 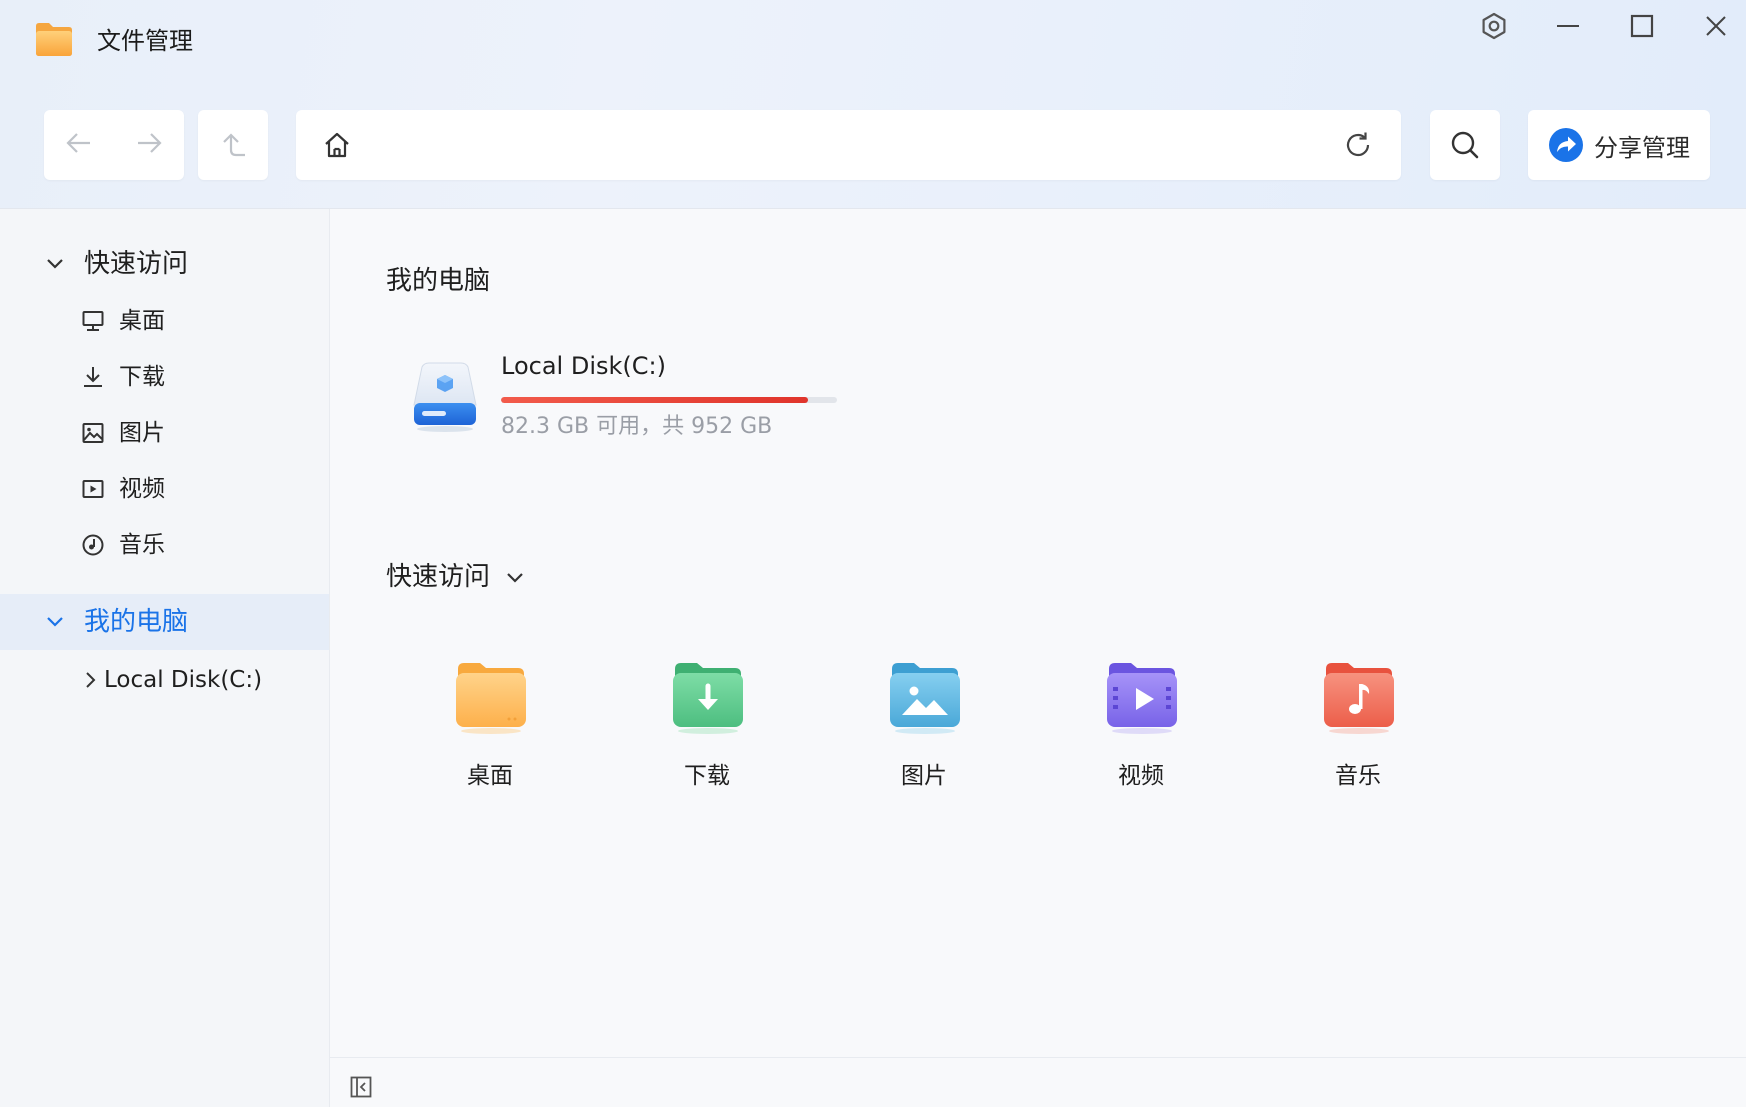 I want to click on image-icon, so click(x=93, y=433).